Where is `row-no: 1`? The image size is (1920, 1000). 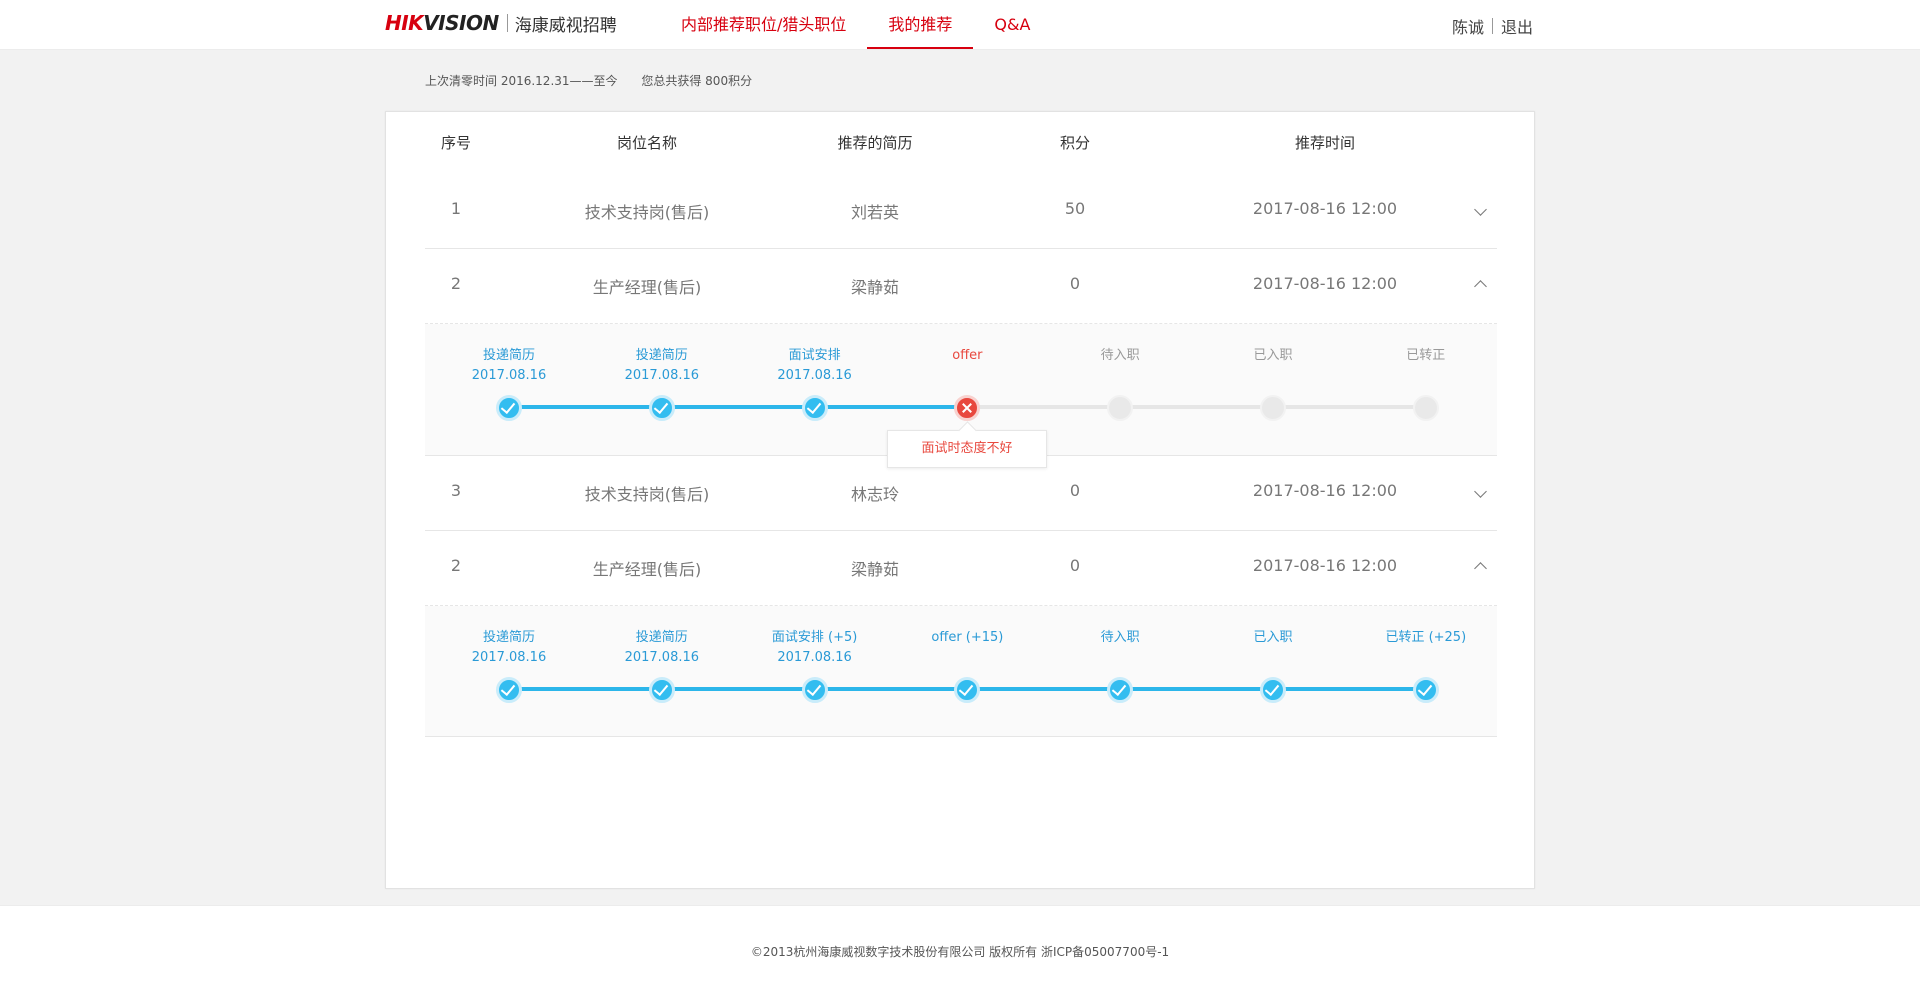 row-no: 1 is located at coordinates (456, 208).